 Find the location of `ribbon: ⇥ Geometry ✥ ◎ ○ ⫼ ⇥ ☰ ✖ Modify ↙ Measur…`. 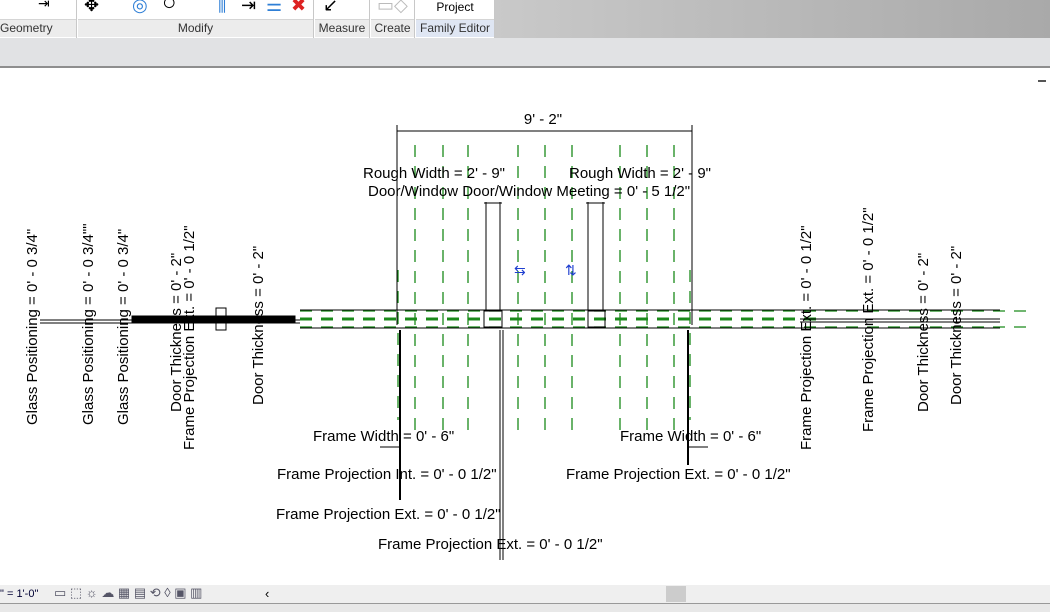

ribbon: ⇥ Geometry ✥ ◎ ○ ⫼ ⇥ ☰ ✖ Modify ↙ Measur… is located at coordinates (525, 19).